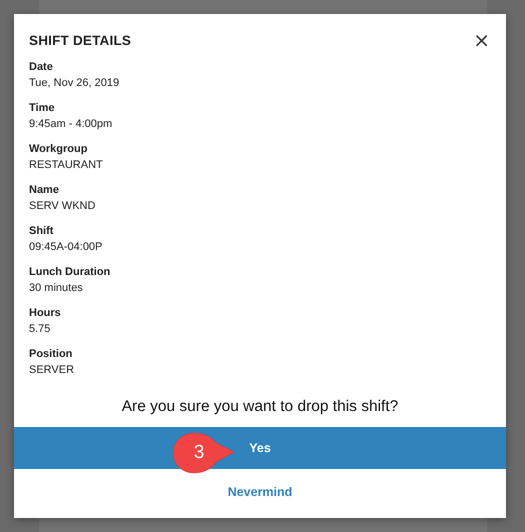 This screenshot has width=525, height=532. I want to click on nevermind-button: Nevermind, so click(260, 492).